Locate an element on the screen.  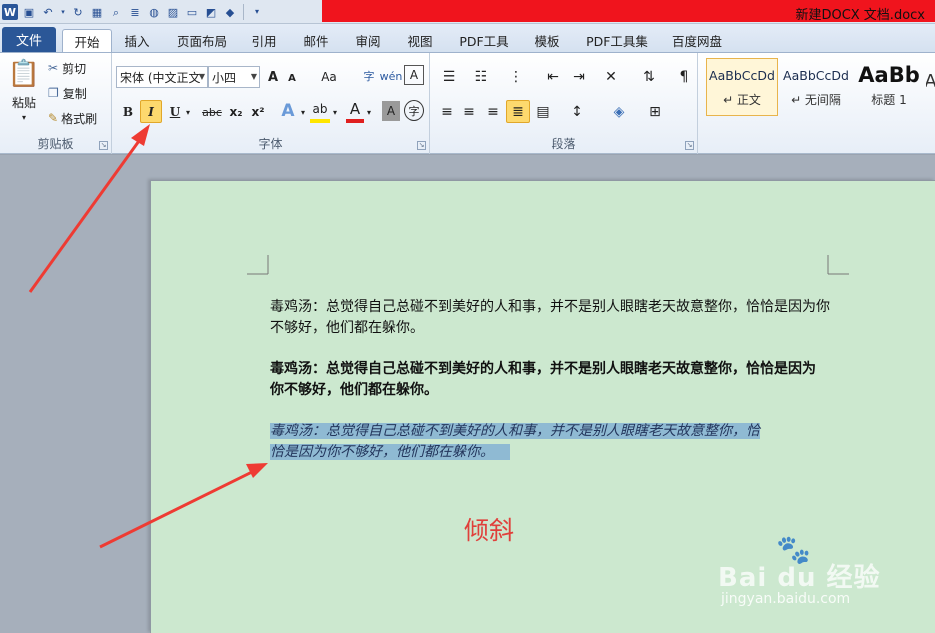
decrease-indent-icon: ⇤ is located at coordinates (553, 77).